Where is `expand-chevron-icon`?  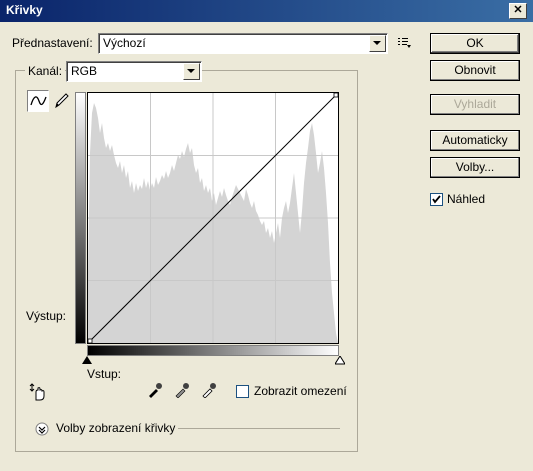 expand-chevron-icon is located at coordinates (42, 429).